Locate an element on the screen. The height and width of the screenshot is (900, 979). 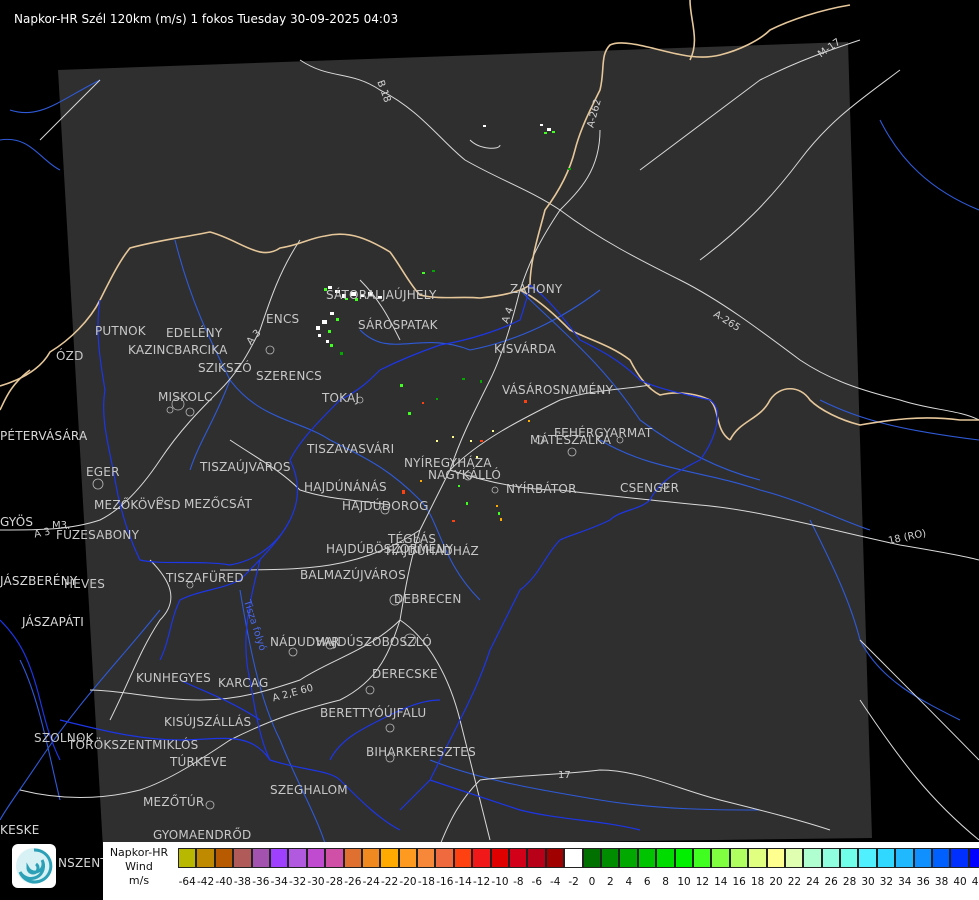
legend-tick-label: 40 is located at coordinates (960, 882).